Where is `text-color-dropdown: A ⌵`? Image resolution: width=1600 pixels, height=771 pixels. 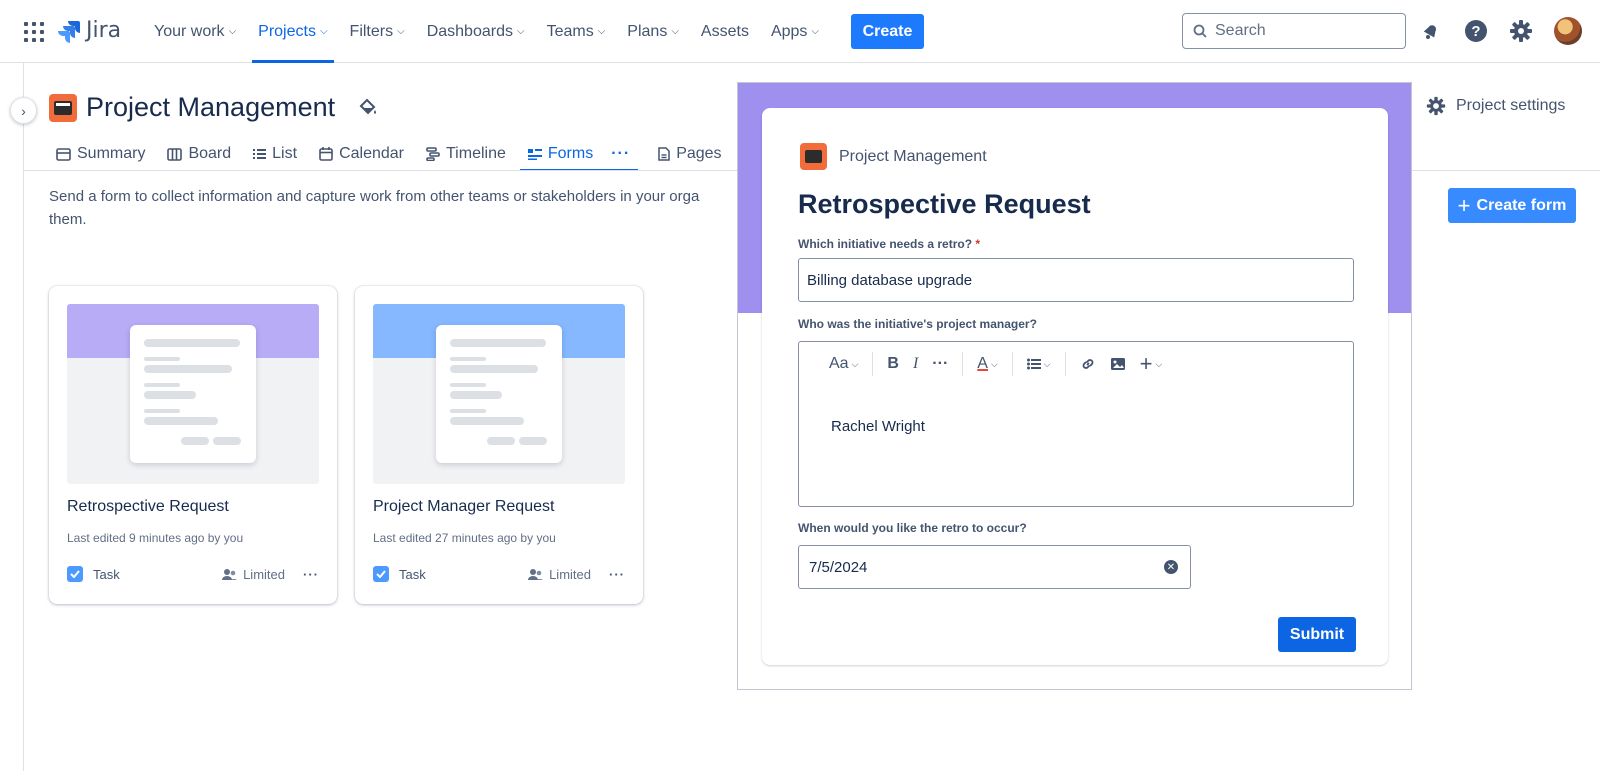
text-color-dropdown: A ⌵ is located at coordinates (987, 364).